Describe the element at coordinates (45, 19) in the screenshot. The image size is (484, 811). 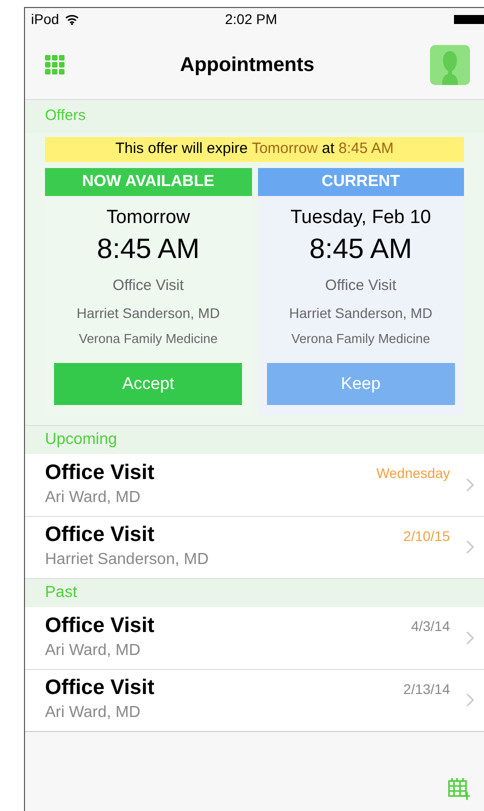
I see `device-name: iPod` at that location.